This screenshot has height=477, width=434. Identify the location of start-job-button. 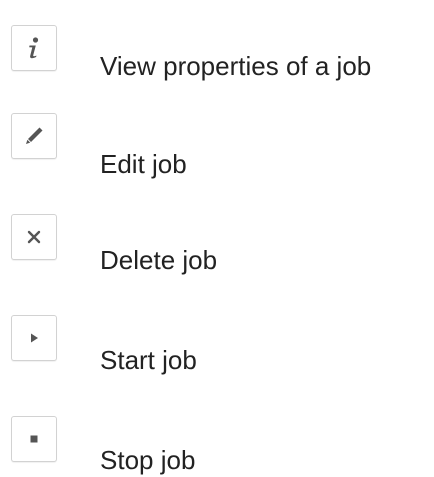
(34, 338).